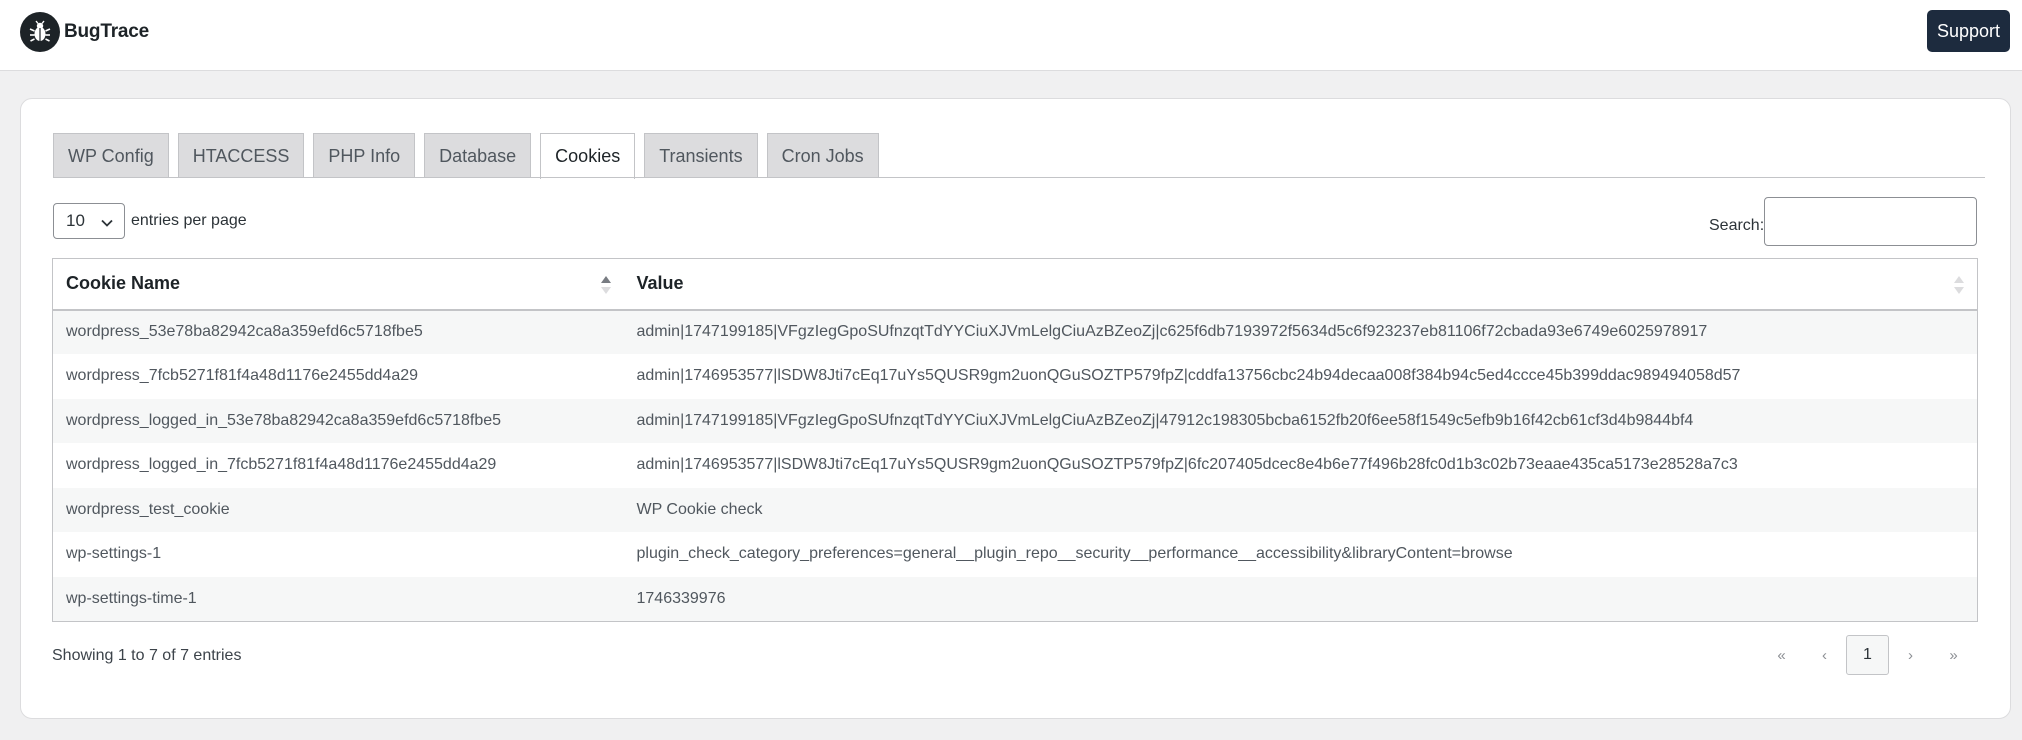 The height and width of the screenshot is (740, 2022). I want to click on page-length-value: 10, so click(75, 220).